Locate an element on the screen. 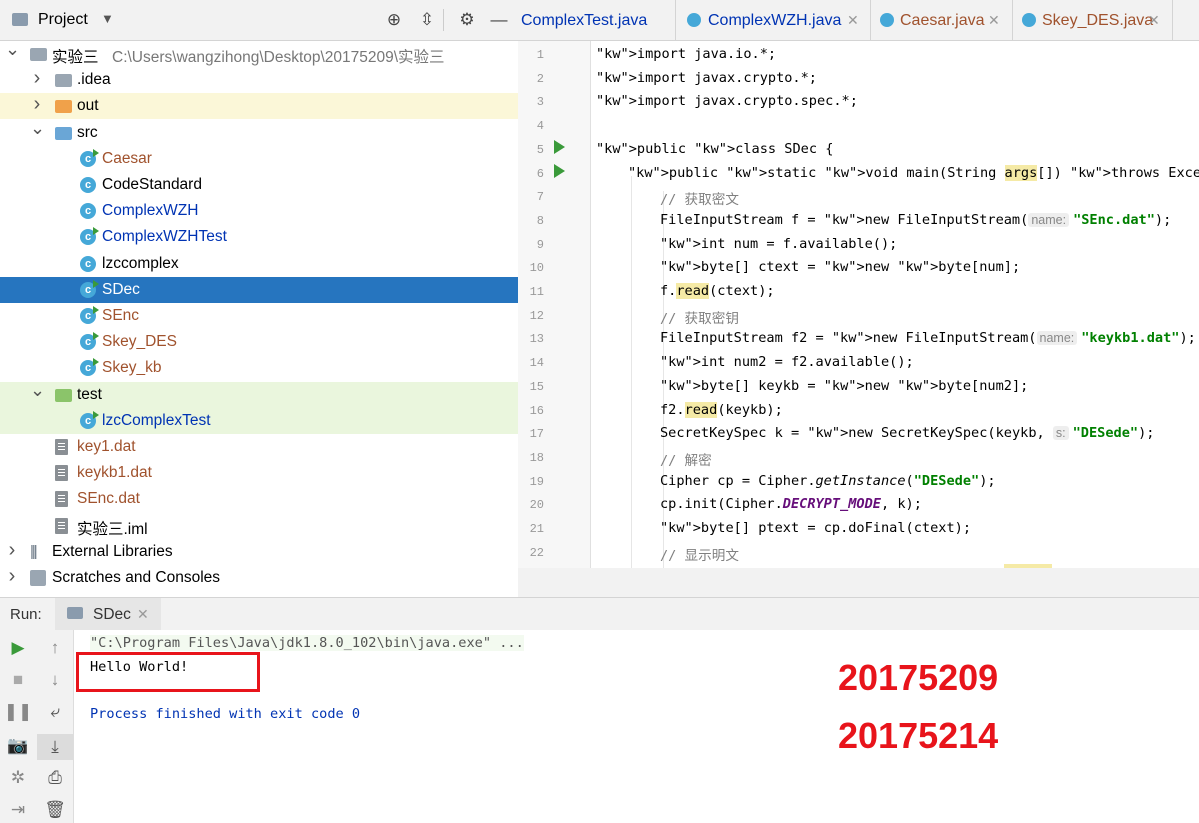 The image size is (1199, 823). tab-complextest: ComplexTest.java is located at coordinates (597, 20).